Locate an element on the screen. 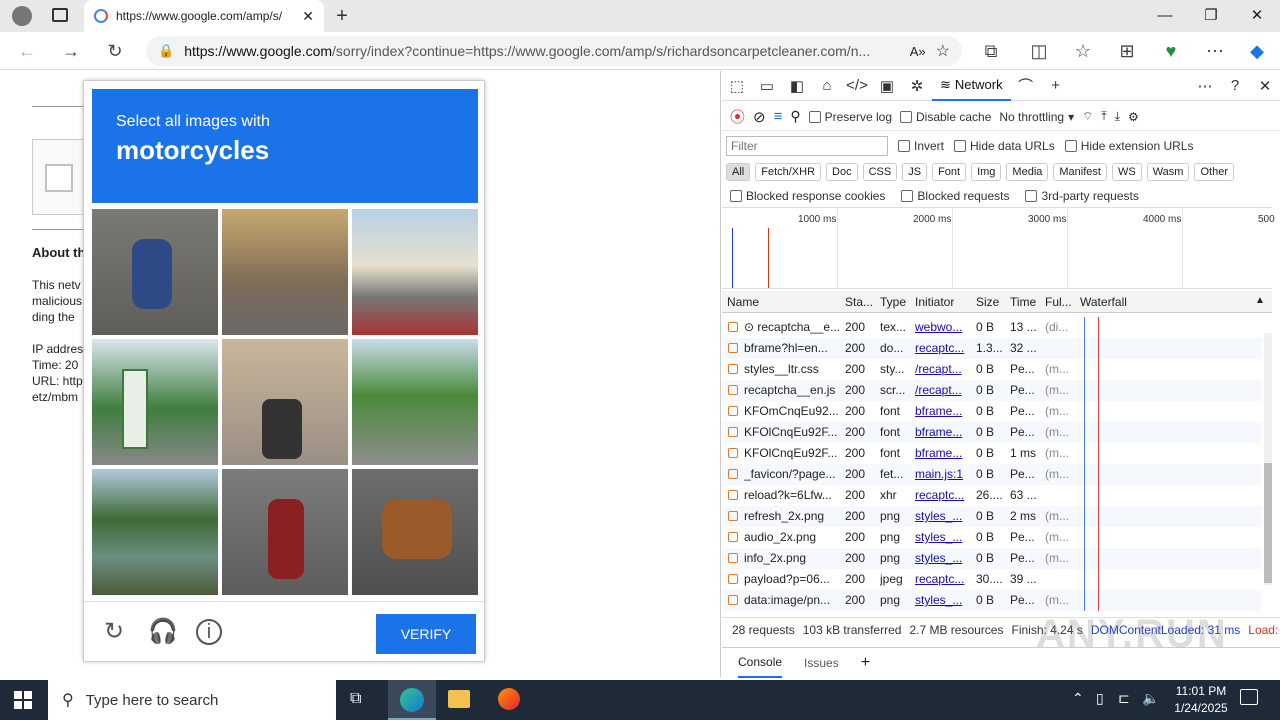 Image resolution: width=1280 pixels, height=720 pixels. close-tab-icon: ✕ is located at coordinates (308, 16).